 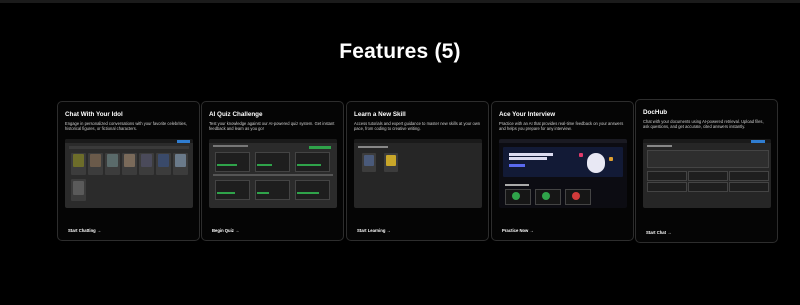 What do you see at coordinates (400, 51) in the screenshot?
I see `section-title: Features (5)` at bounding box center [400, 51].